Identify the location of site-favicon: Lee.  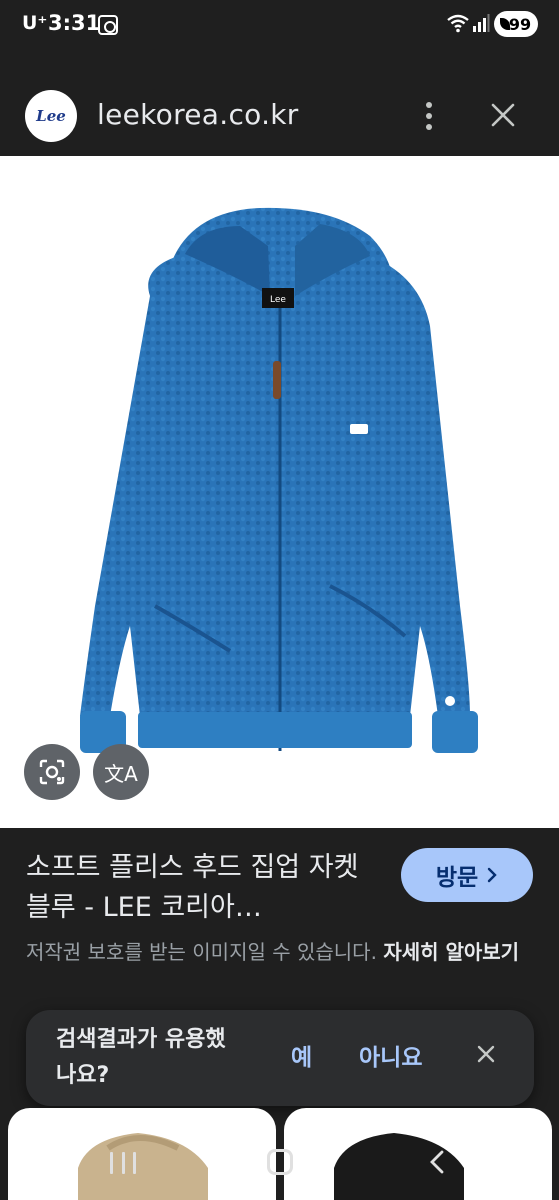
(51, 116).